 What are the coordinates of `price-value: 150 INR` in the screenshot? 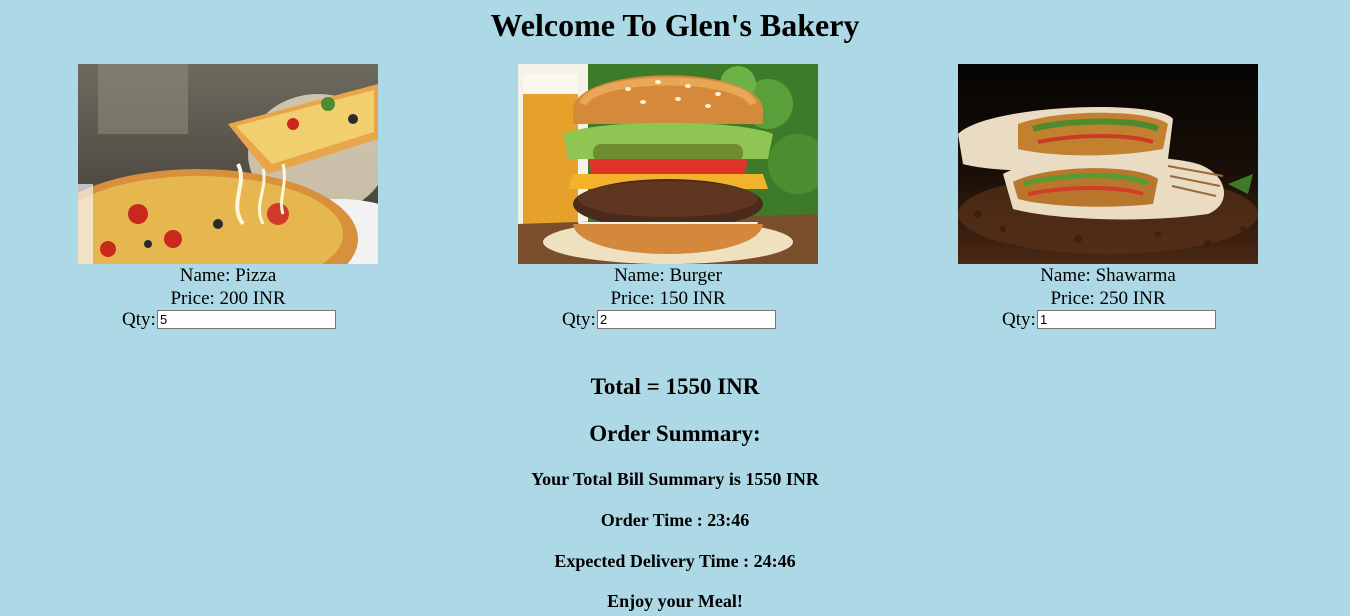 It's located at (692, 298).